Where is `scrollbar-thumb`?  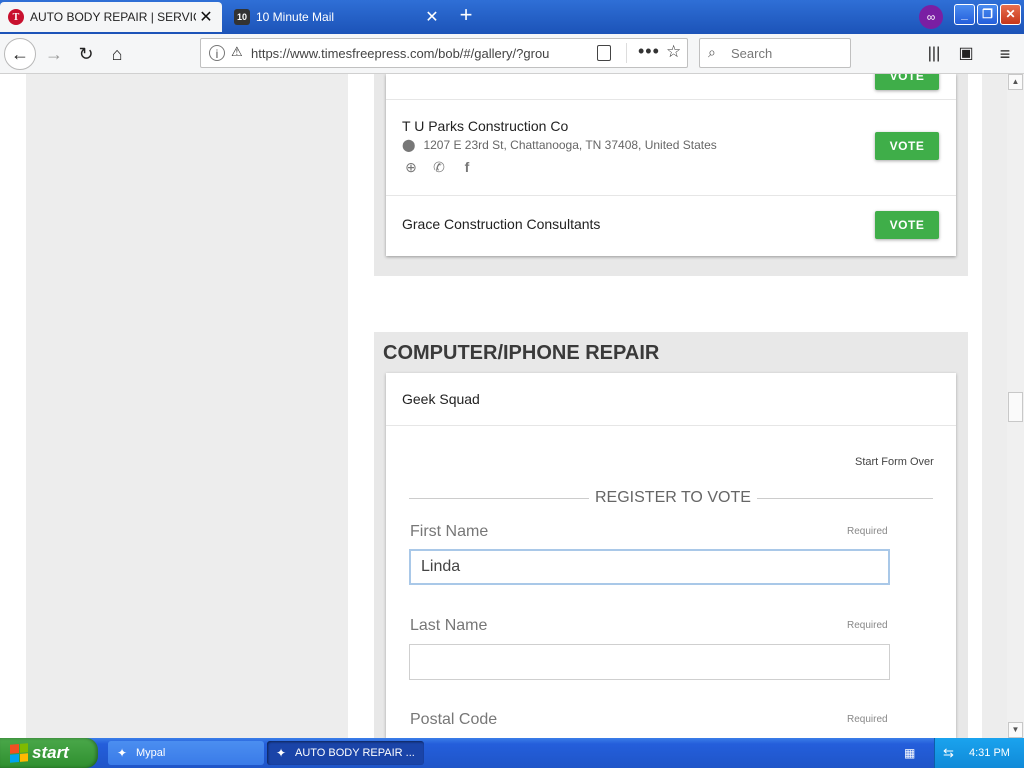 scrollbar-thumb is located at coordinates (1015, 407).